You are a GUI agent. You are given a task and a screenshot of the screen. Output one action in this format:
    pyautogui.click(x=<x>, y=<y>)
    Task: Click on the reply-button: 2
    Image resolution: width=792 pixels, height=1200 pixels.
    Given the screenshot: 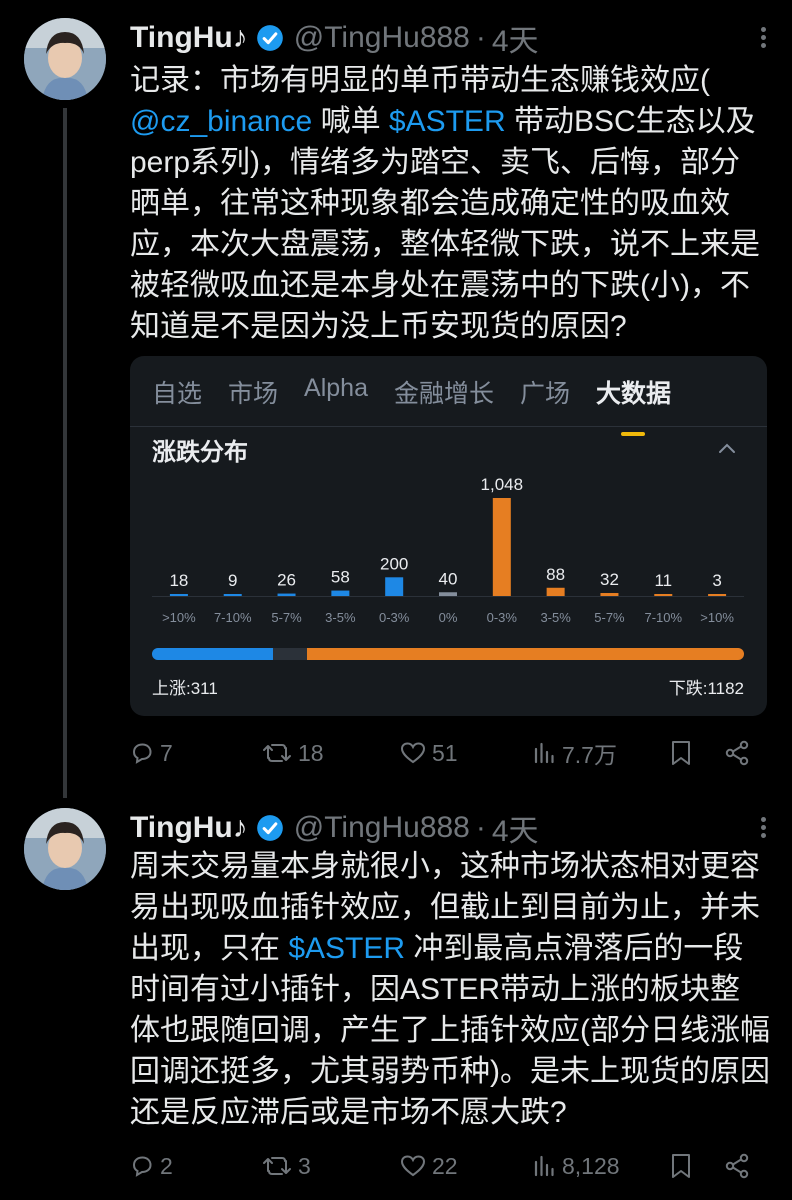 What is the action you would take?
    pyautogui.click(x=151, y=1166)
    